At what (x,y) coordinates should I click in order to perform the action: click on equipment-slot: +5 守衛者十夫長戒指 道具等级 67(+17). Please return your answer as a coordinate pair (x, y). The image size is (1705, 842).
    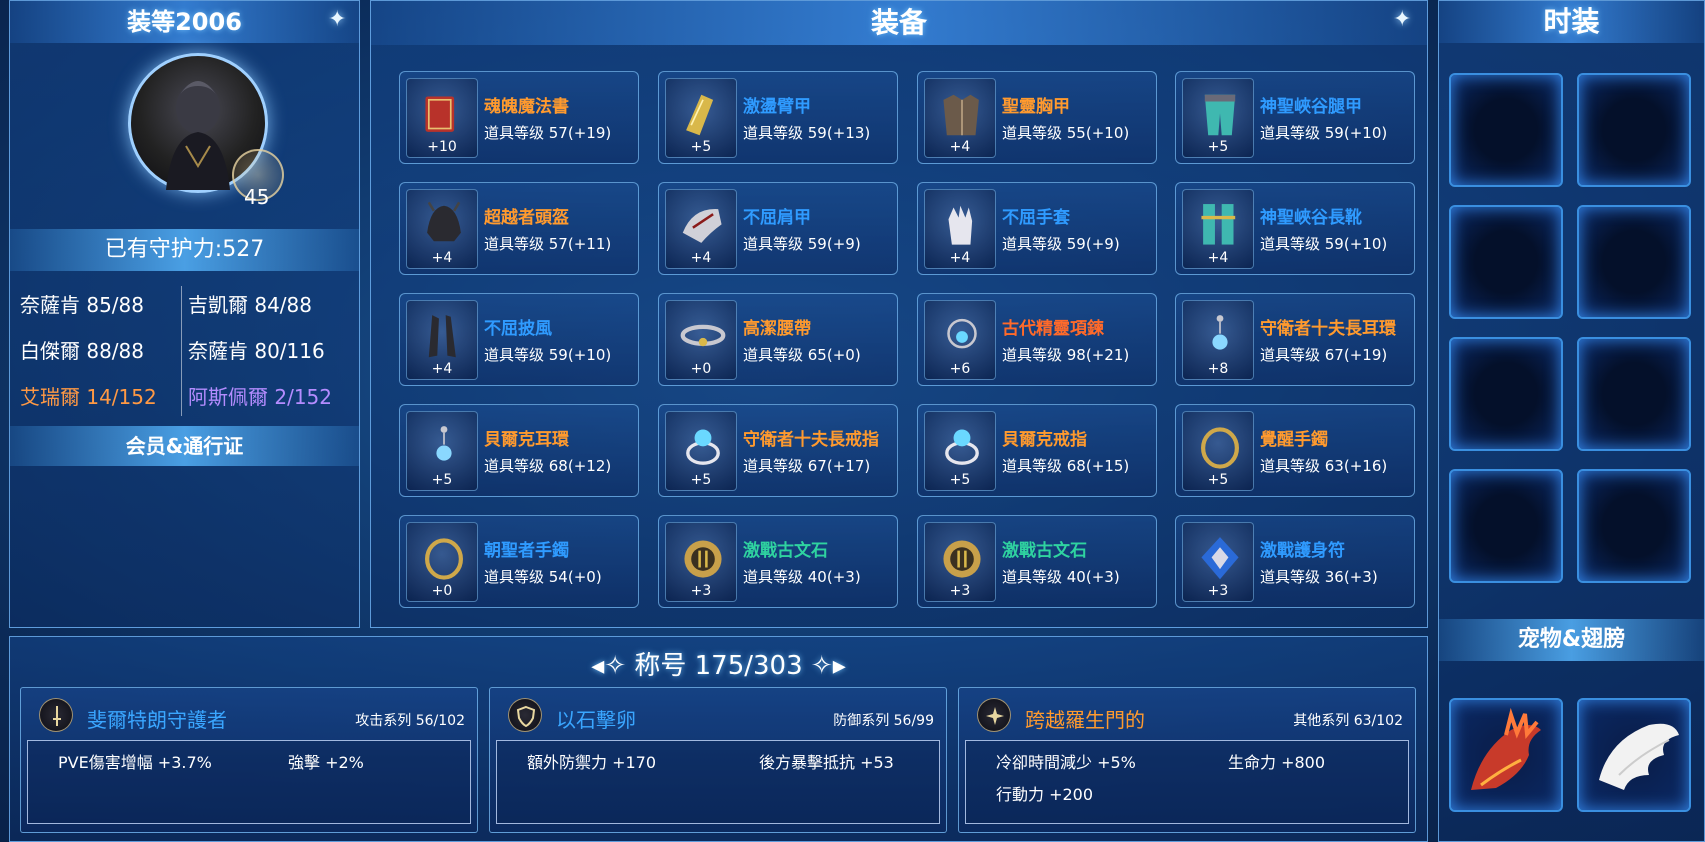
    Looking at the image, I should click on (778, 450).